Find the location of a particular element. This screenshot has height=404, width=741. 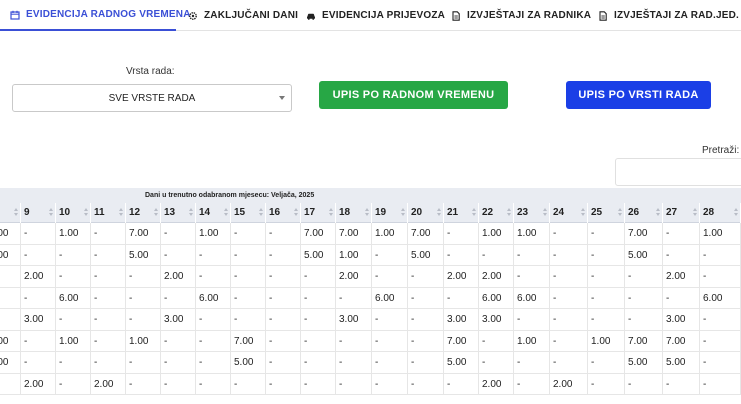

column-header: 24 is located at coordinates (569, 213).